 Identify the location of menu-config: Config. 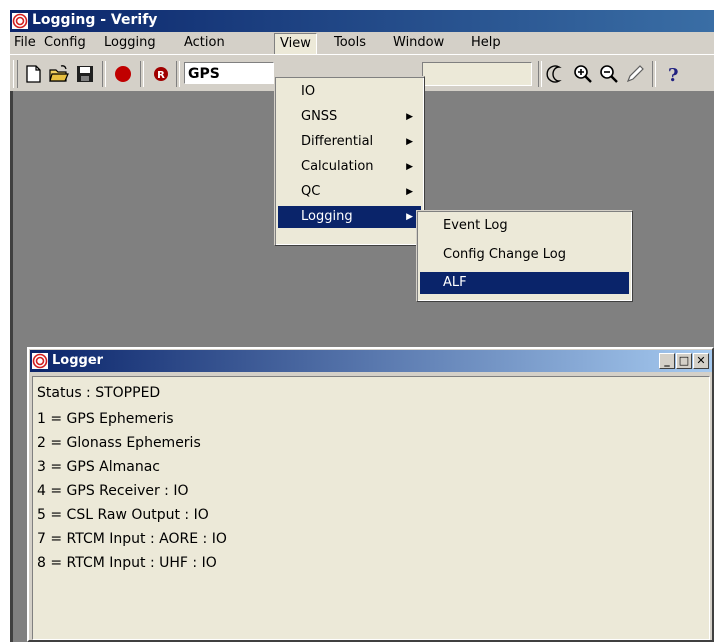
(65, 42).